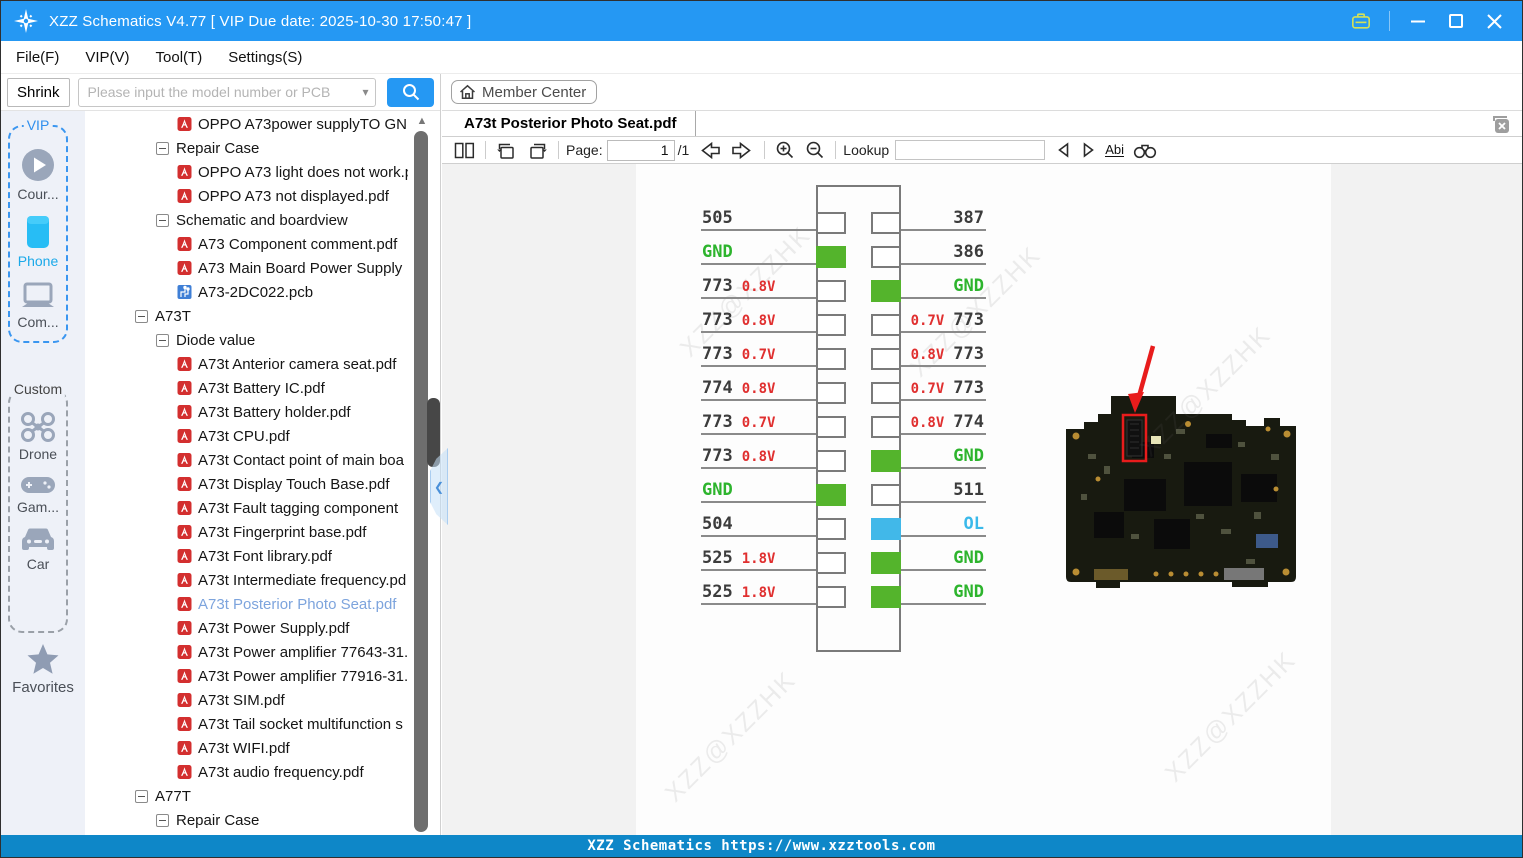 The height and width of the screenshot is (858, 1523). What do you see at coordinates (261, 388) in the screenshot?
I see `tree-item-label: A73t Battery IC.pdf` at bounding box center [261, 388].